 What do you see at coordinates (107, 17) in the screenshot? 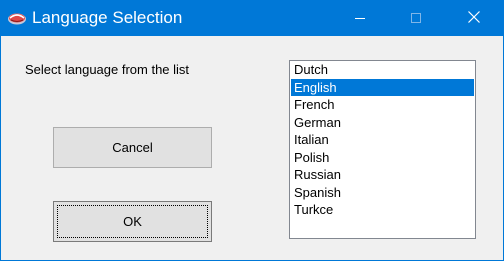
I see `window-title: Language Selection` at bounding box center [107, 17].